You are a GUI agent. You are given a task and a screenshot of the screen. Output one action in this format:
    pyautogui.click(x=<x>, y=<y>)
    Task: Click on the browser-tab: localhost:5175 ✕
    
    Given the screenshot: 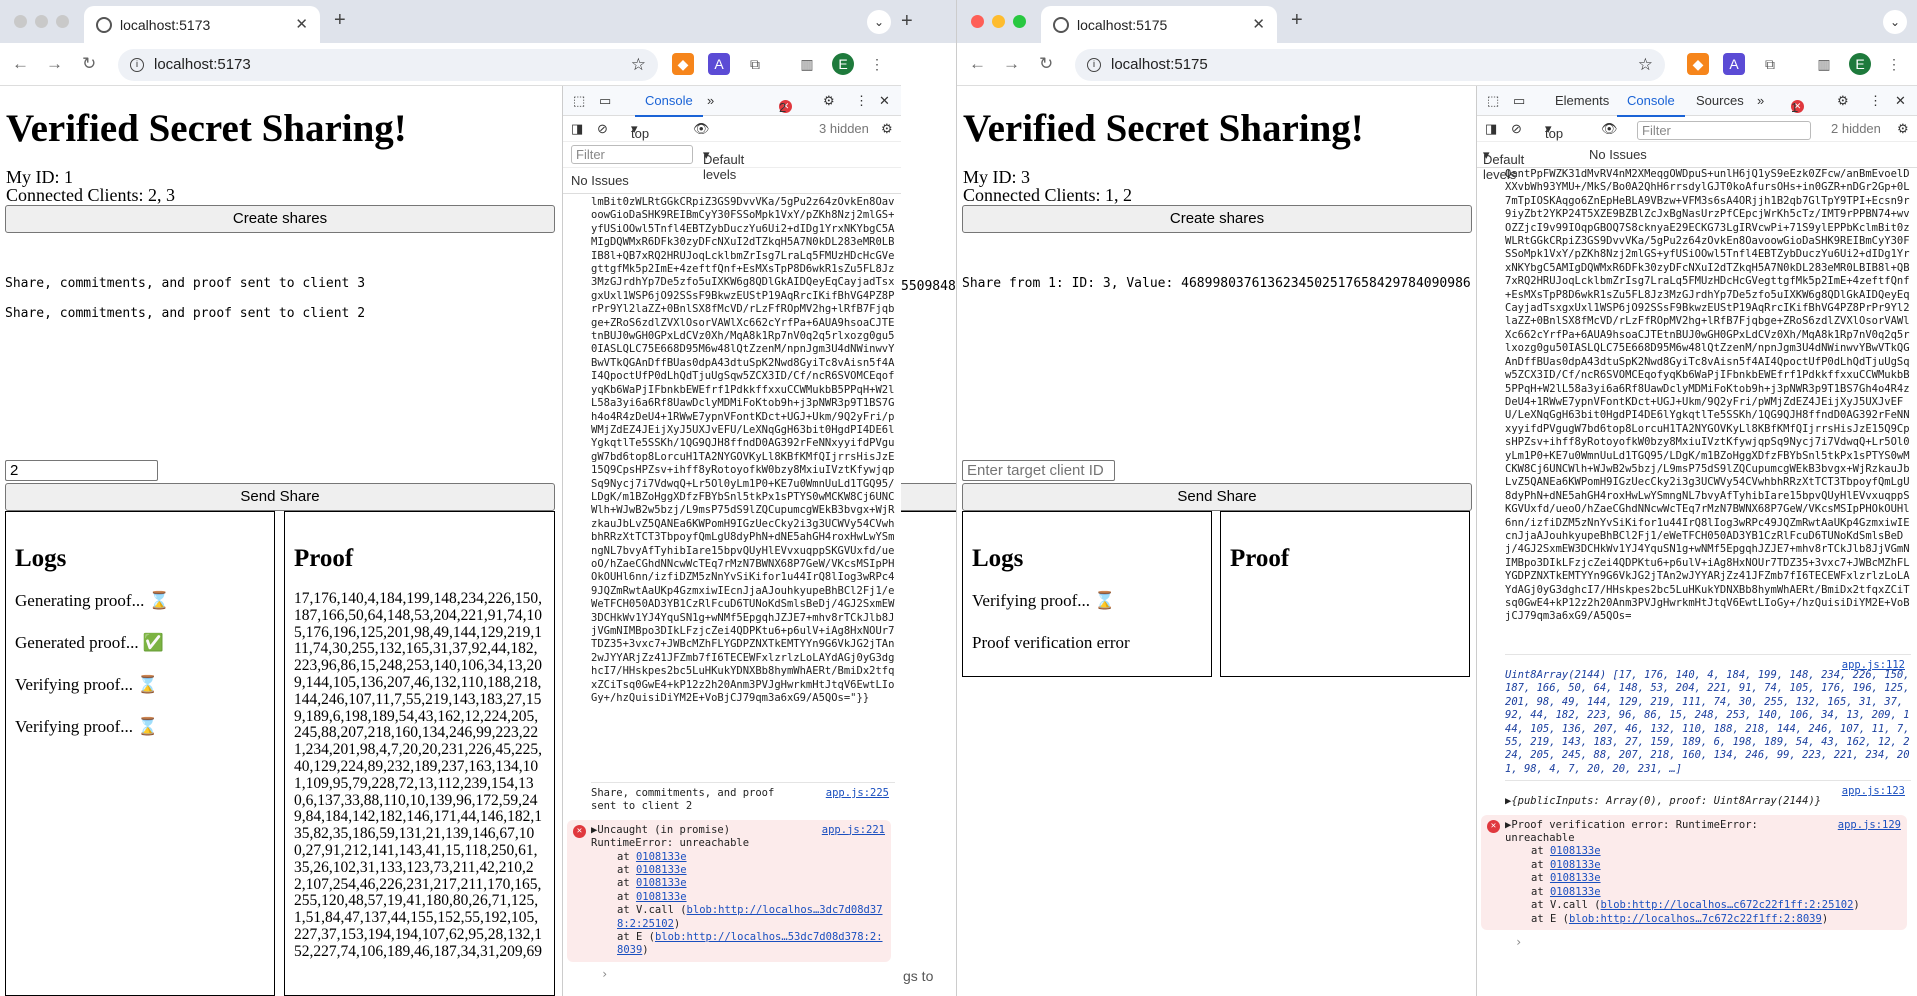 What is the action you would take?
    pyautogui.click(x=1159, y=24)
    